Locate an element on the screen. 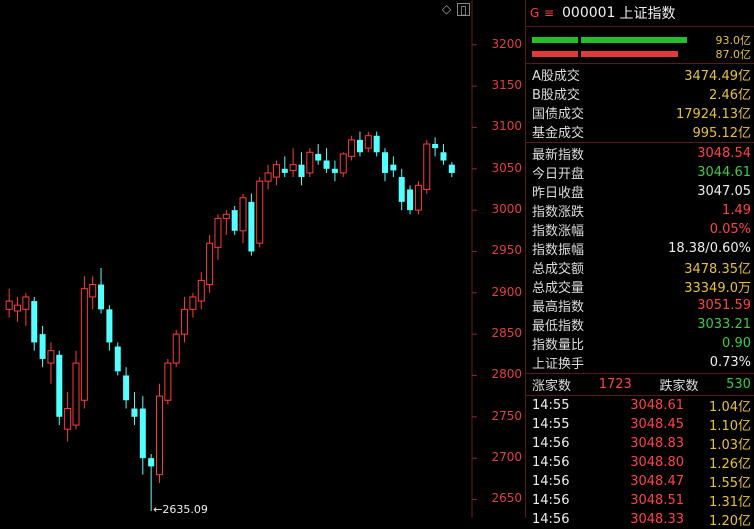 The height and width of the screenshot is (529, 754). stat-row: 指数量比 0.90 is located at coordinates (640, 343).